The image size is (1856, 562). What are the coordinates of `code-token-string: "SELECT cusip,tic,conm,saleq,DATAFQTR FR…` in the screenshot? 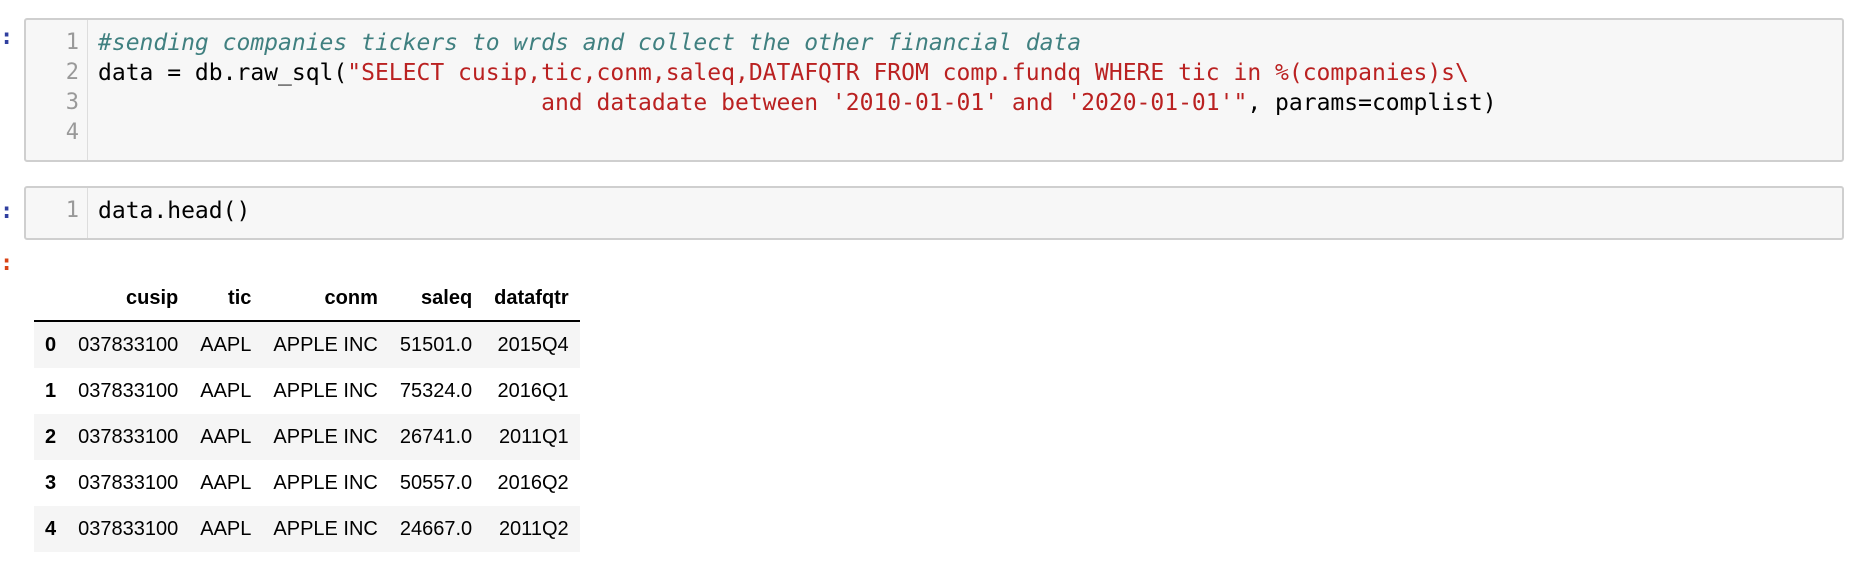 It's located at (908, 73).